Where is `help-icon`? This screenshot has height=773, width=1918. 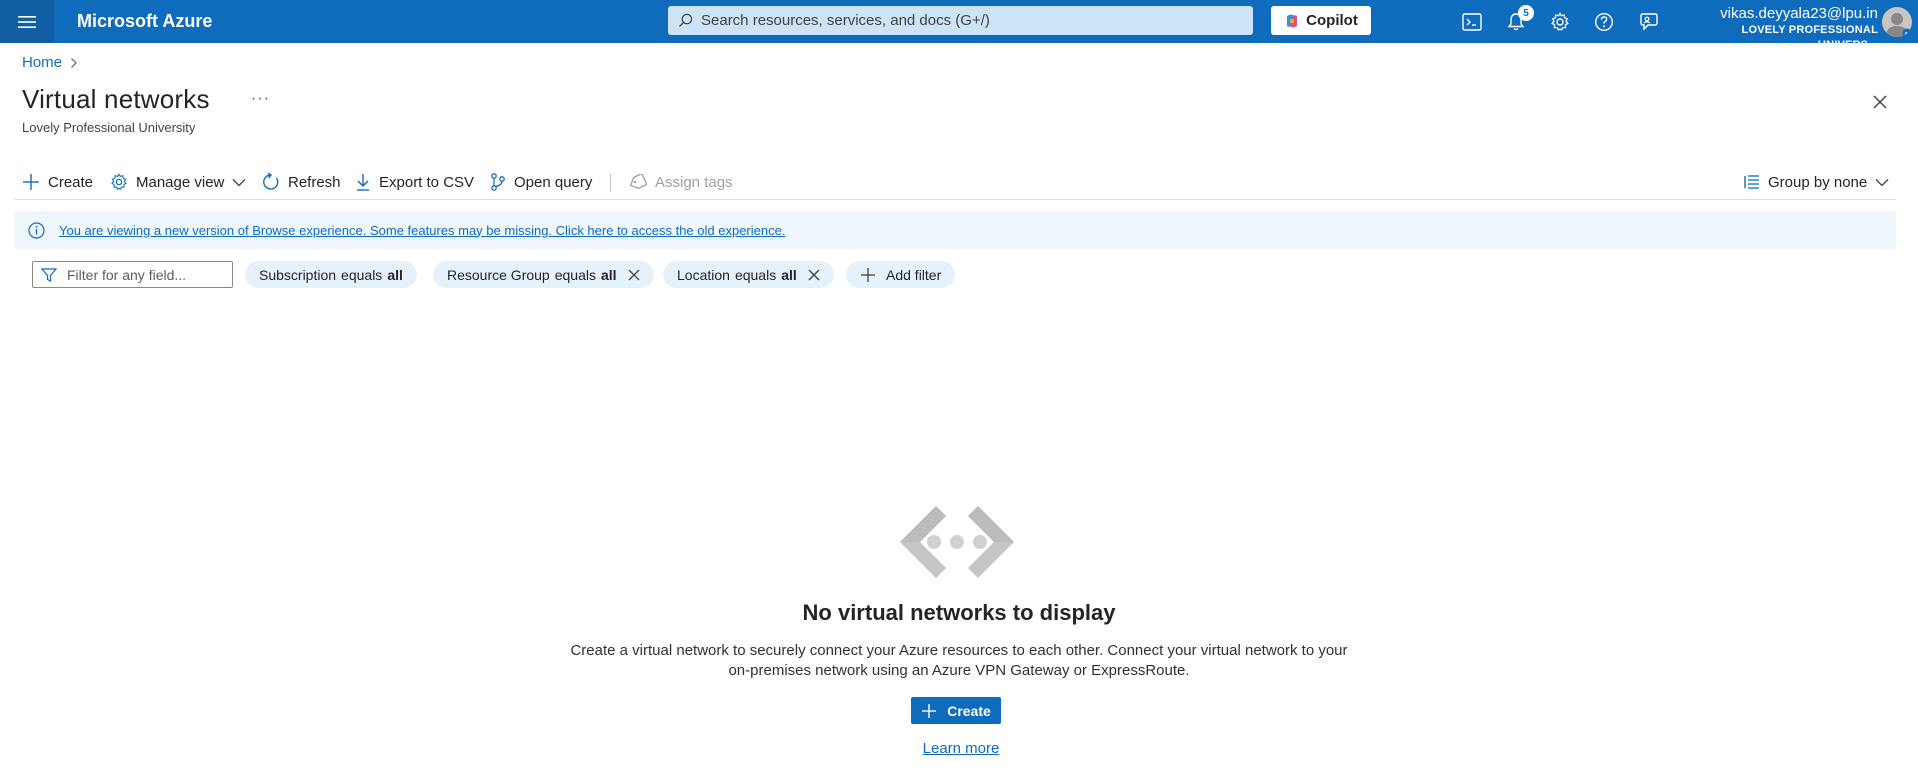
help-icon is located at coordinates (1604, 21).